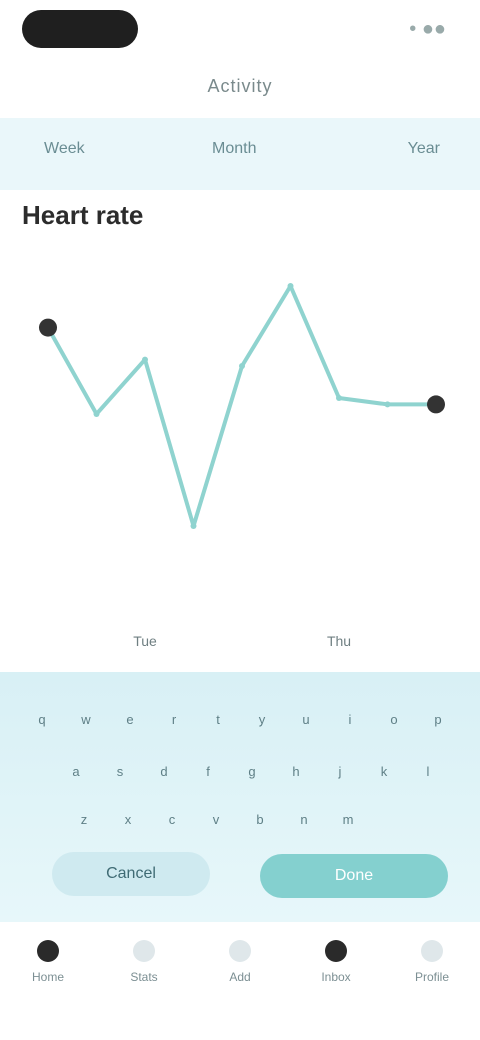 The image size is (480, 1040). What do you see at coordinates (296, 775) in the screenshot?
I see `key-h: h` at bounding box center [296, 775].